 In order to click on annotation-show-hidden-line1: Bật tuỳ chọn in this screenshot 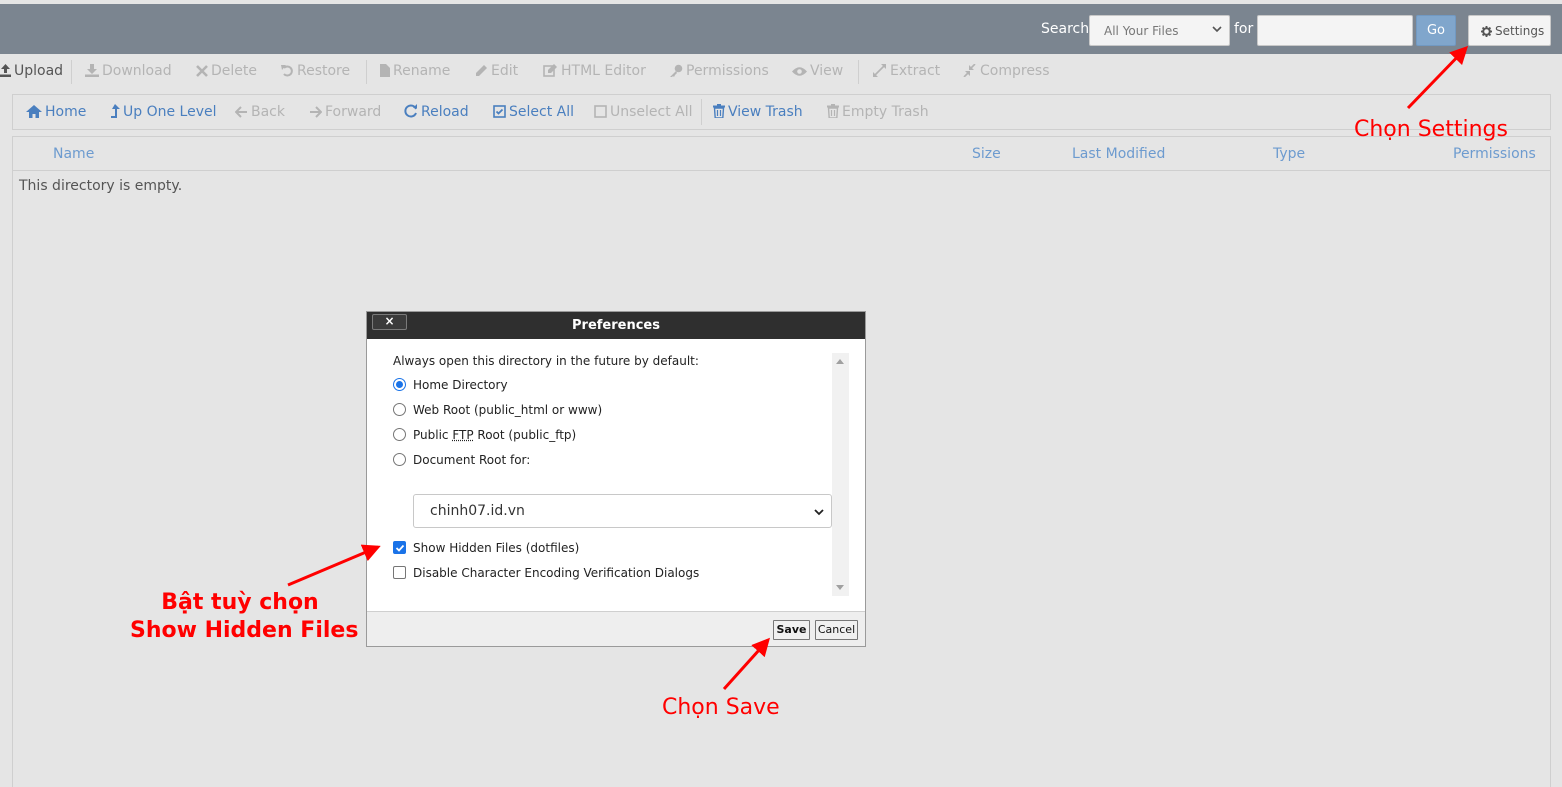, I will do `click(240, 602)`.